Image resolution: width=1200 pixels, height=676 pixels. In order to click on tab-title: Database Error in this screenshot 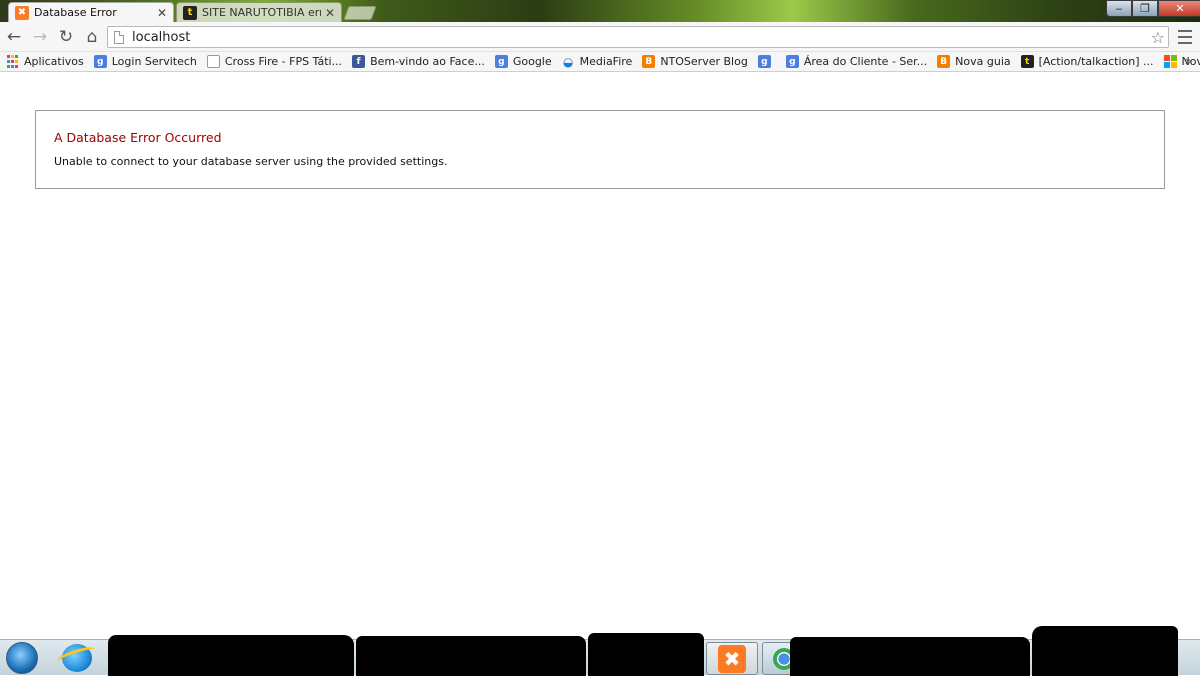, I will do `click(75, 12)`.